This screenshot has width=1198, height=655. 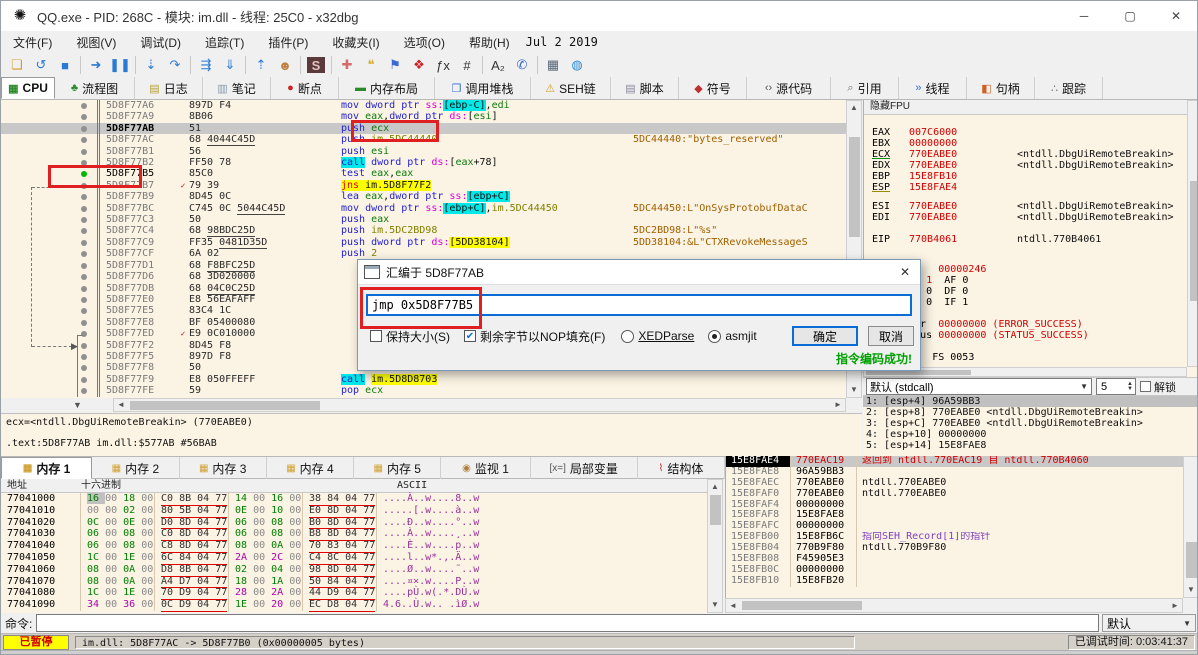 What do you see at coordinates (979, 386) in the screenshot?
I see `calling-convention-select: 默认 (stdcall) ▼` at bounding box center [979, 386].